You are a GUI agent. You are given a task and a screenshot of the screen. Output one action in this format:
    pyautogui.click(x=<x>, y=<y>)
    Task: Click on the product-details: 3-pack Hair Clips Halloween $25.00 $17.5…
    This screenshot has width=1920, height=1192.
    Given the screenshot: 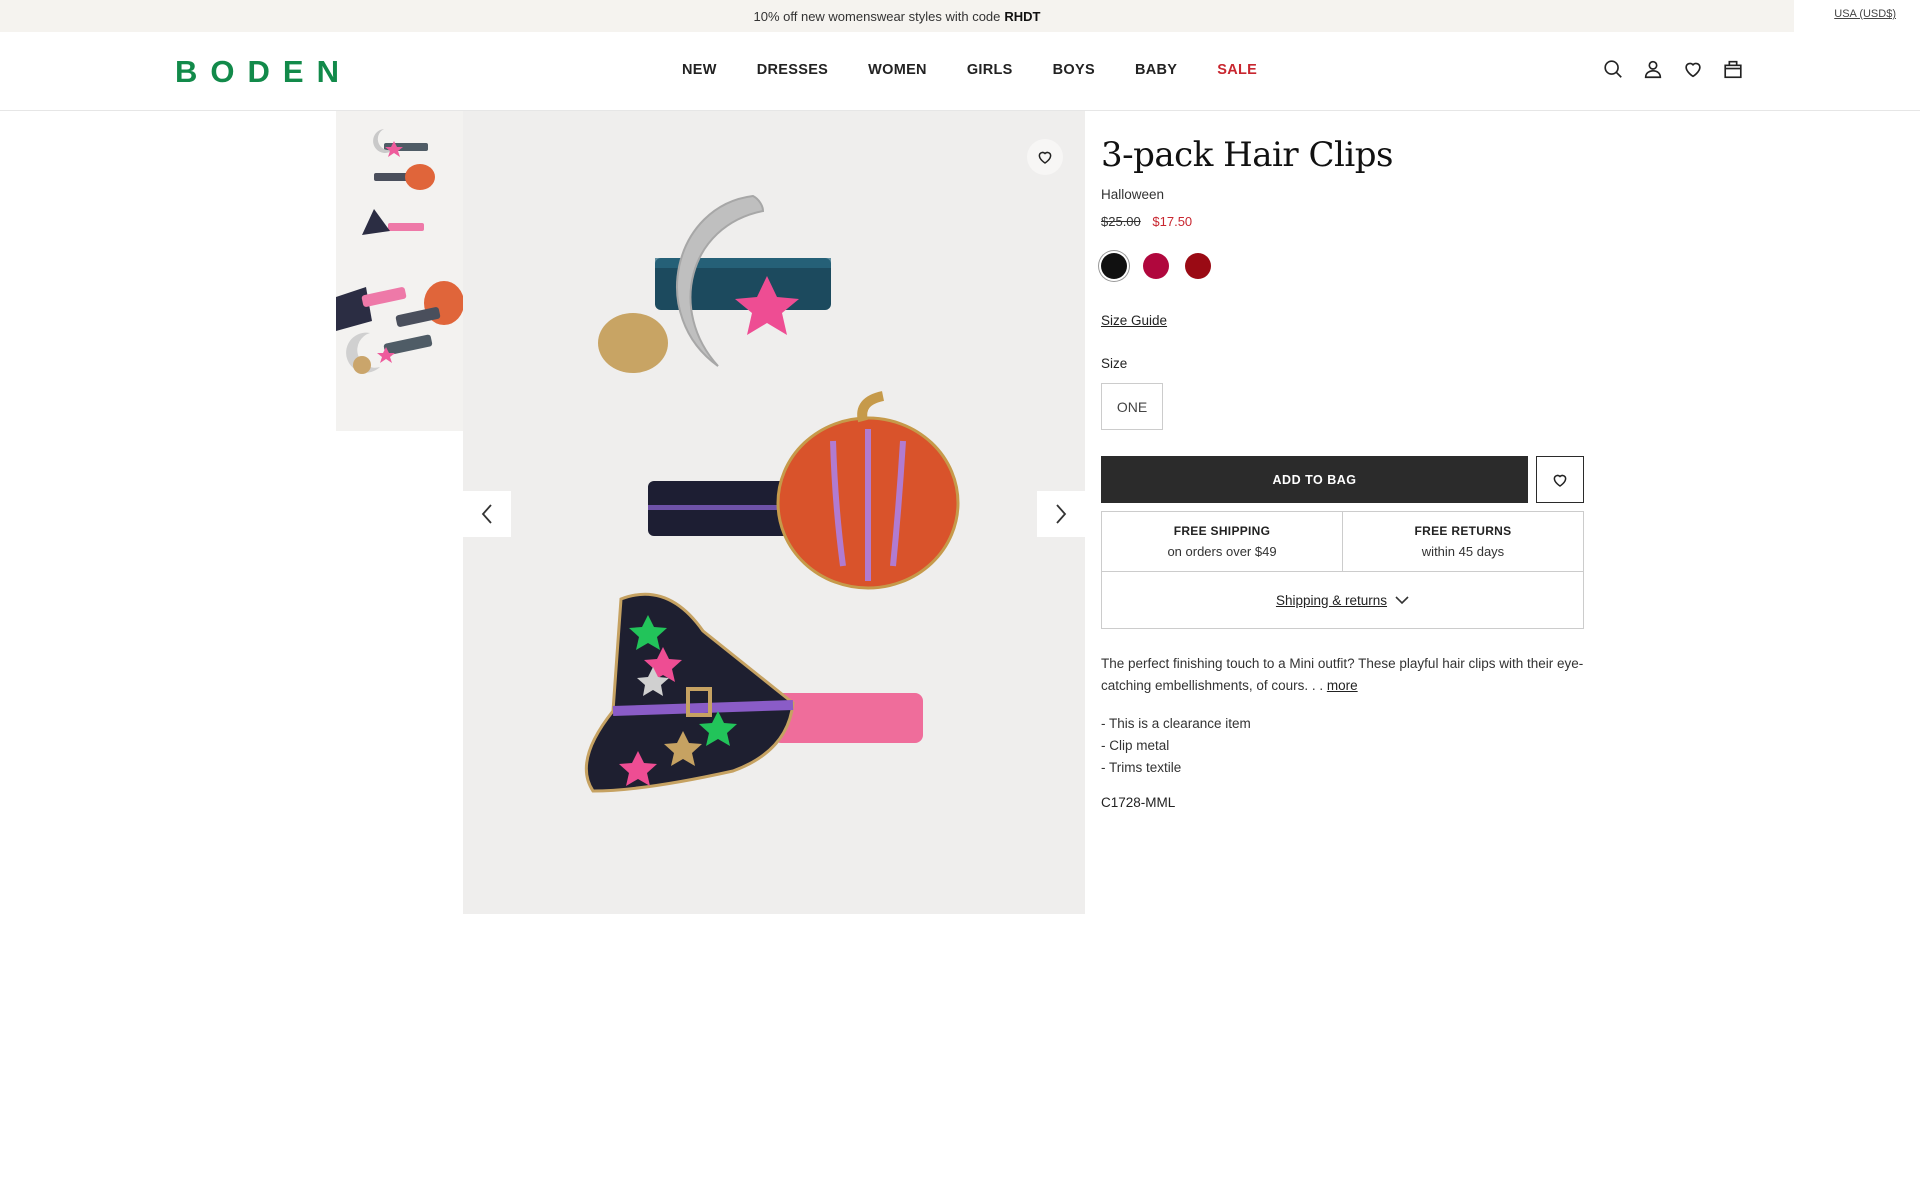 What is the action you would take?
    pyautogui.click(x=1342, y=460)
    